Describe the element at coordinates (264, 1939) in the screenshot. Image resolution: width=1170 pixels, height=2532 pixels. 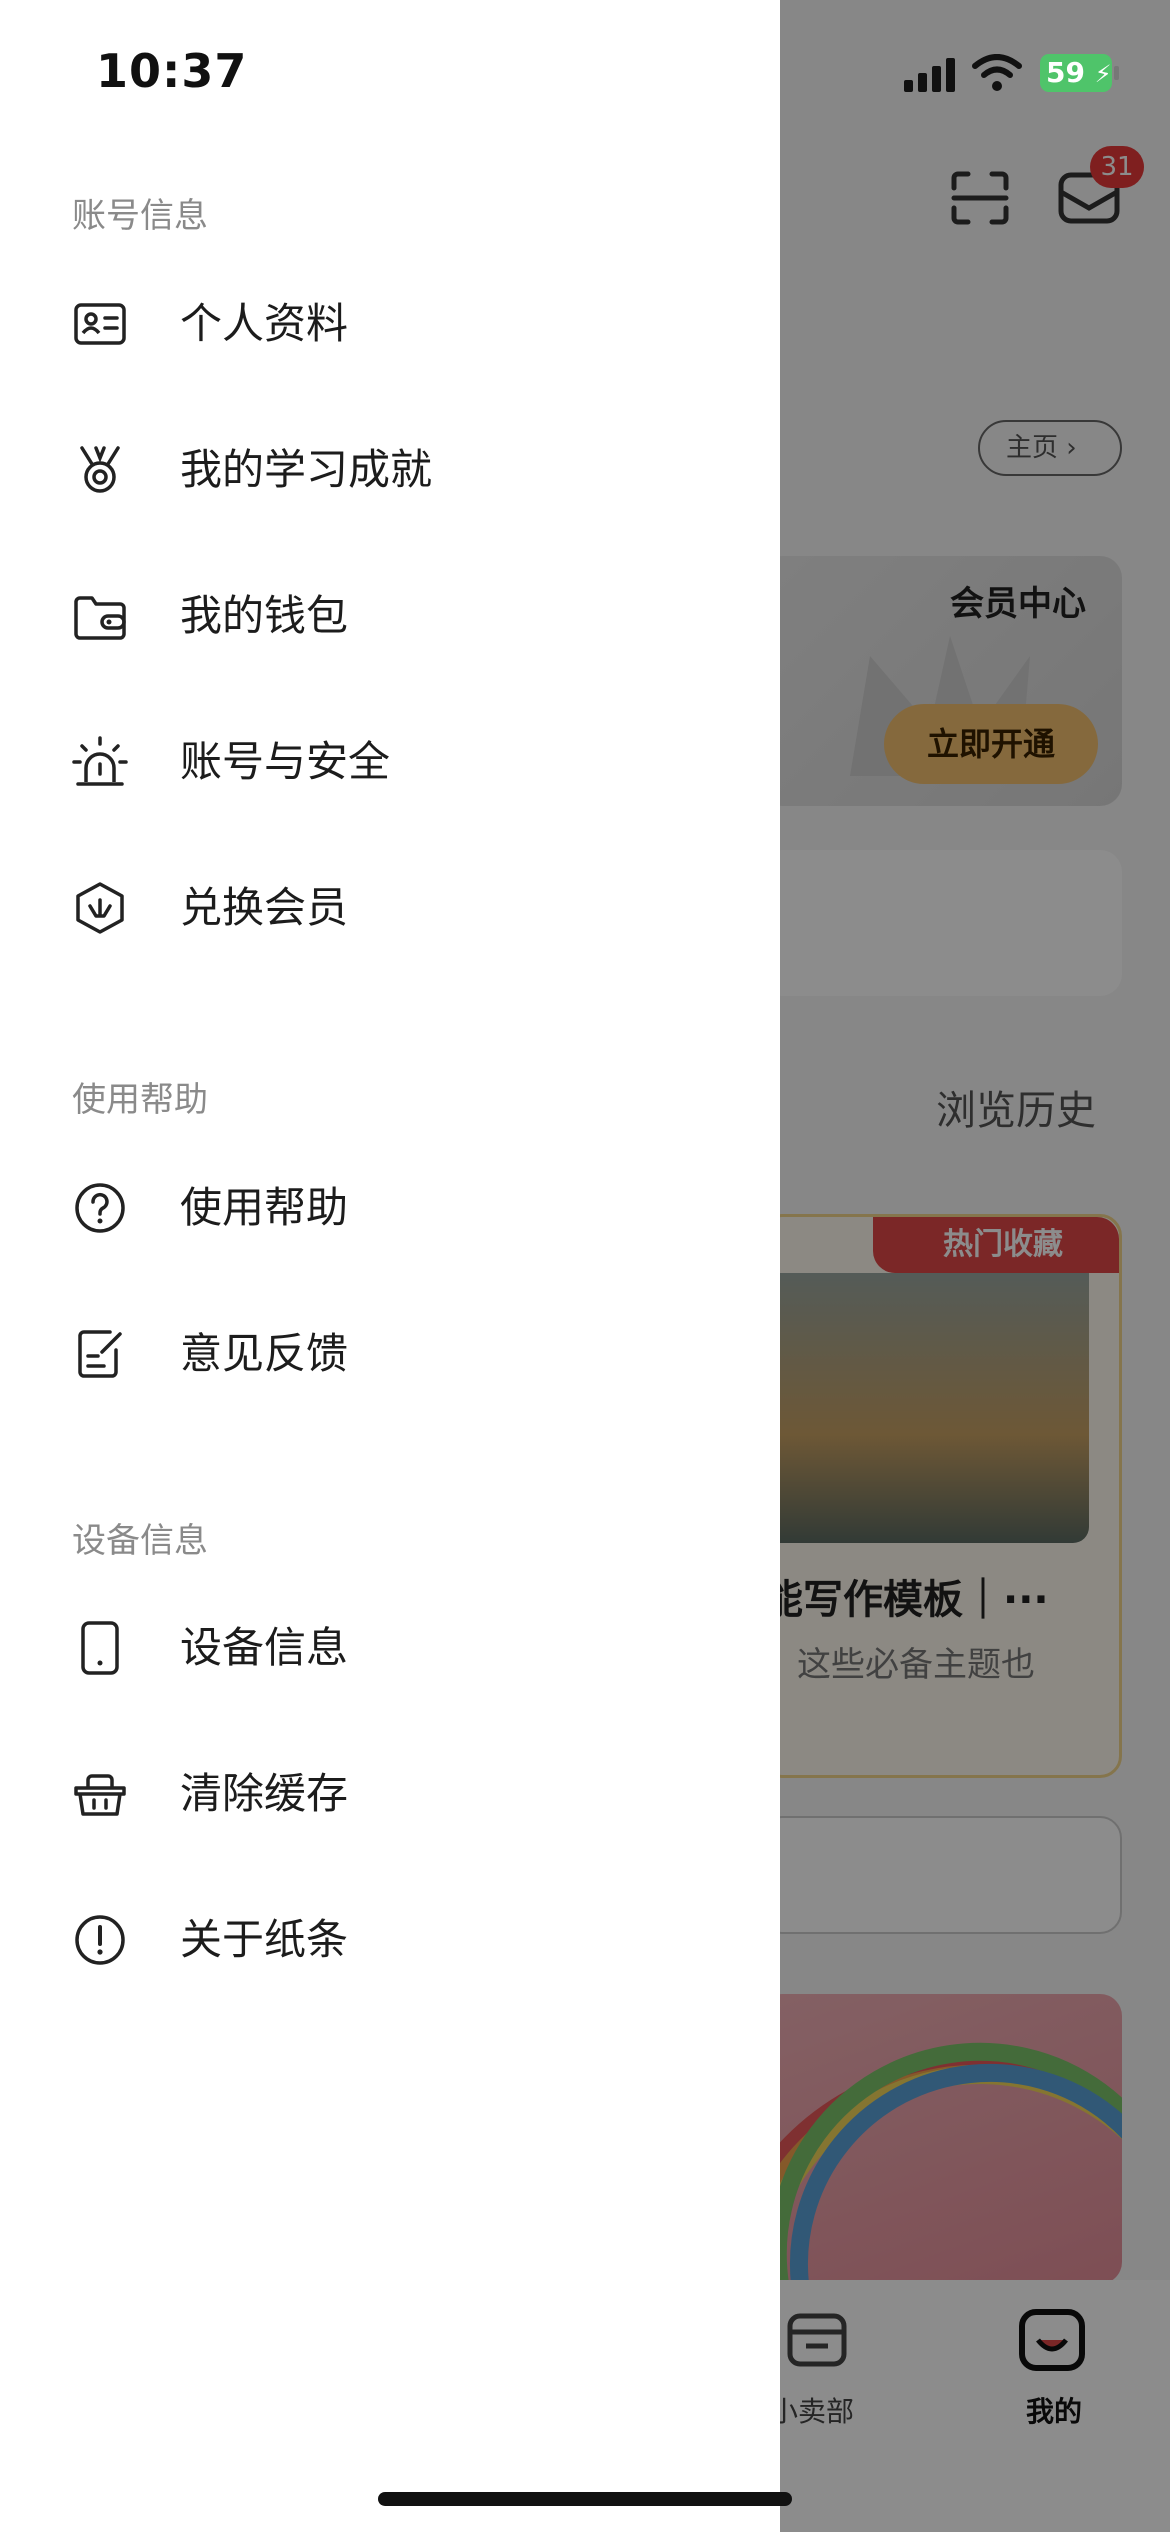
I see `menu-label-about: 关于纸条` at that location.